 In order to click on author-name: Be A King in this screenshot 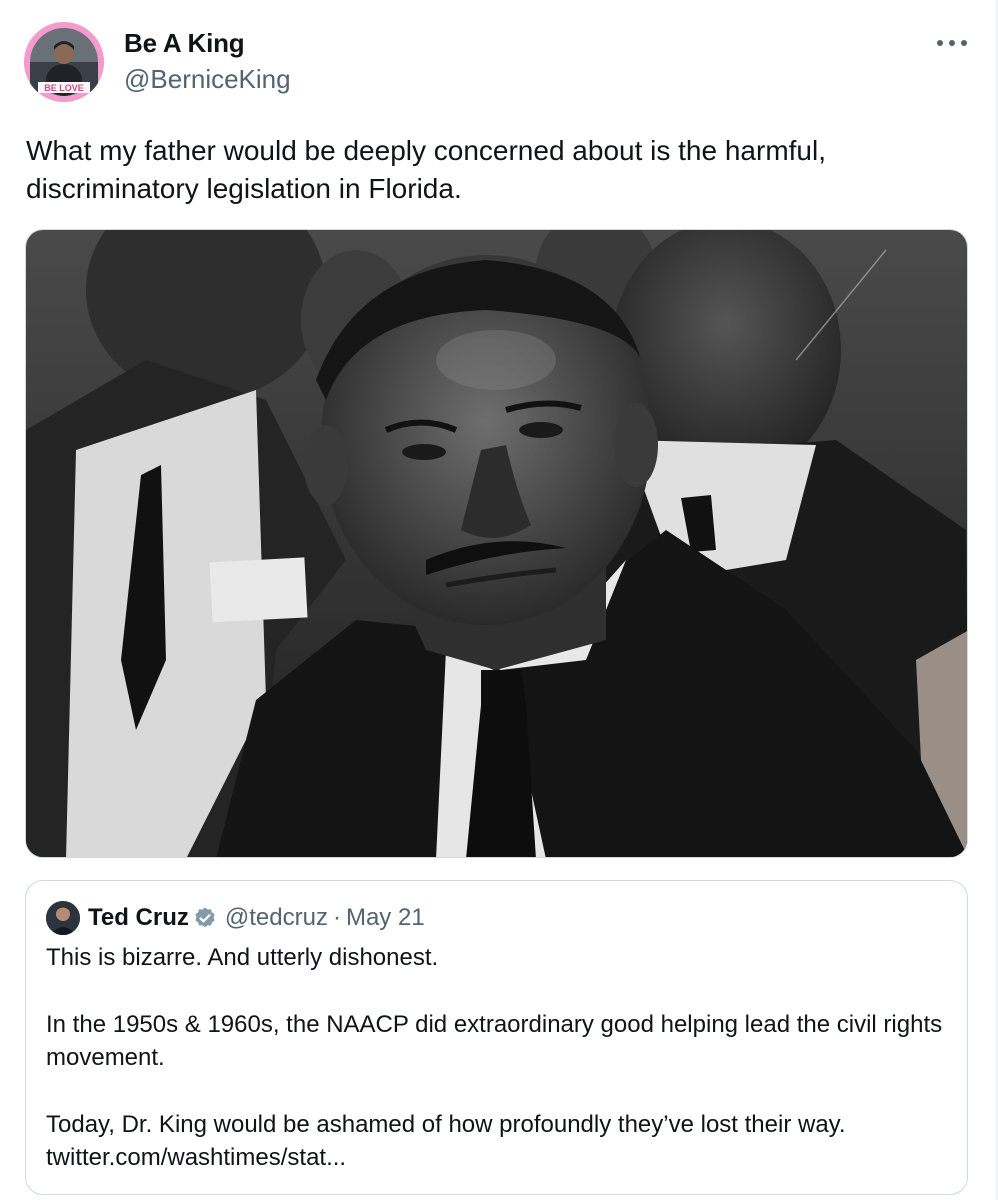, I will do `click(184, 43)`.